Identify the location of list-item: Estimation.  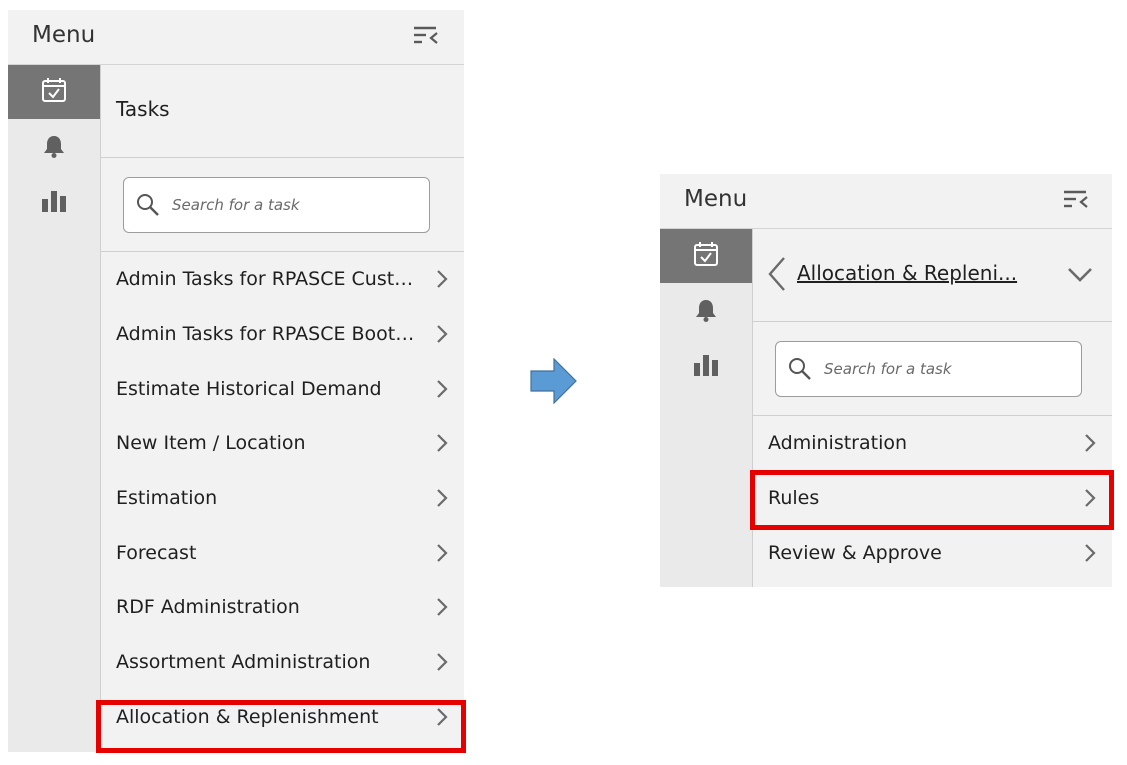
(282, 498).